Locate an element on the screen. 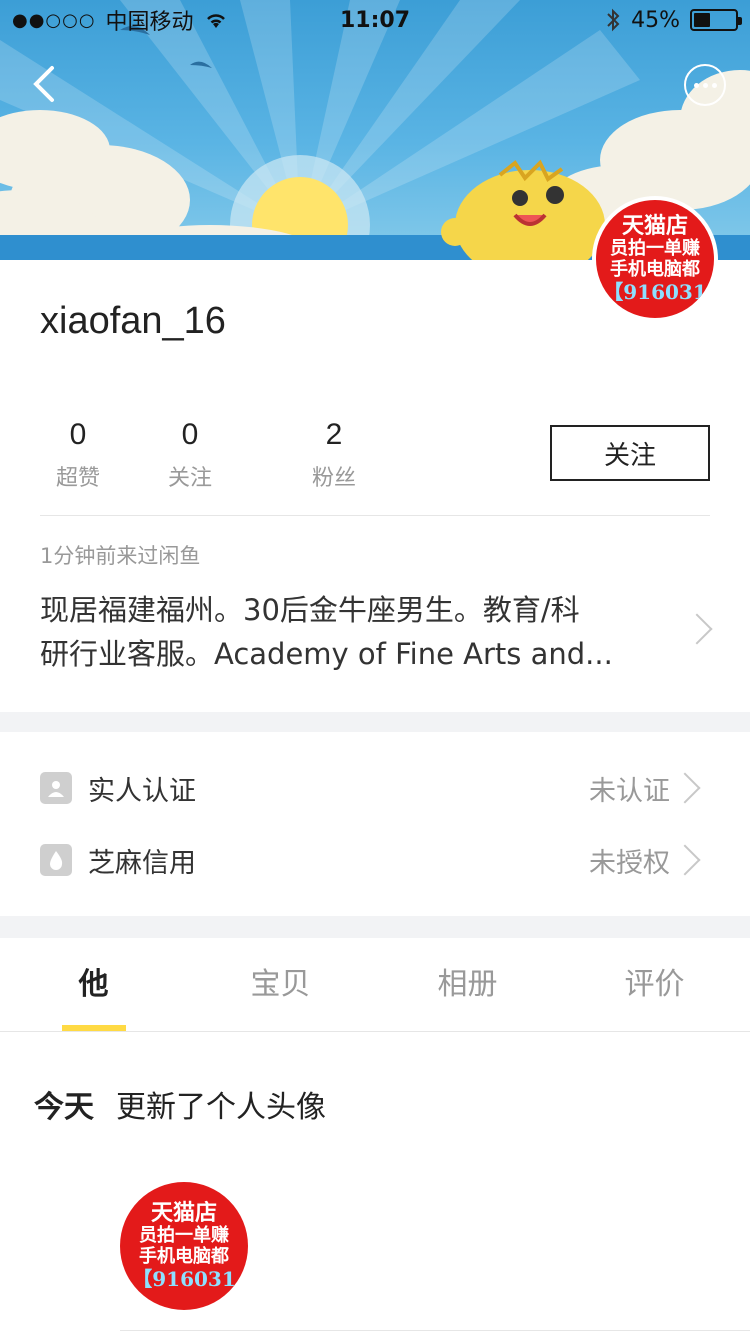 Image resolution: width=750 pixels, height=1334 pixels. timeline-entry: 今天 更新了个人头像 is located at coordinates (180, 1104).